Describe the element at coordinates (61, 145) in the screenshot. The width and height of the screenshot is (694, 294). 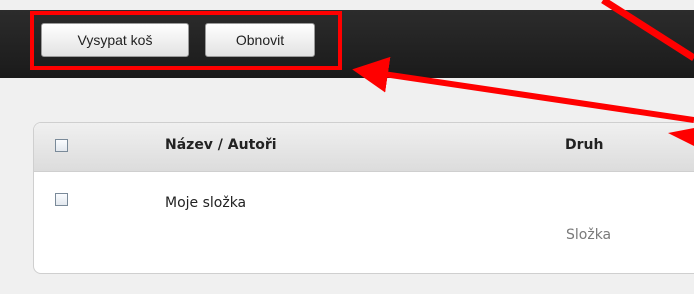
I see `select-all-checkbox` at that location.